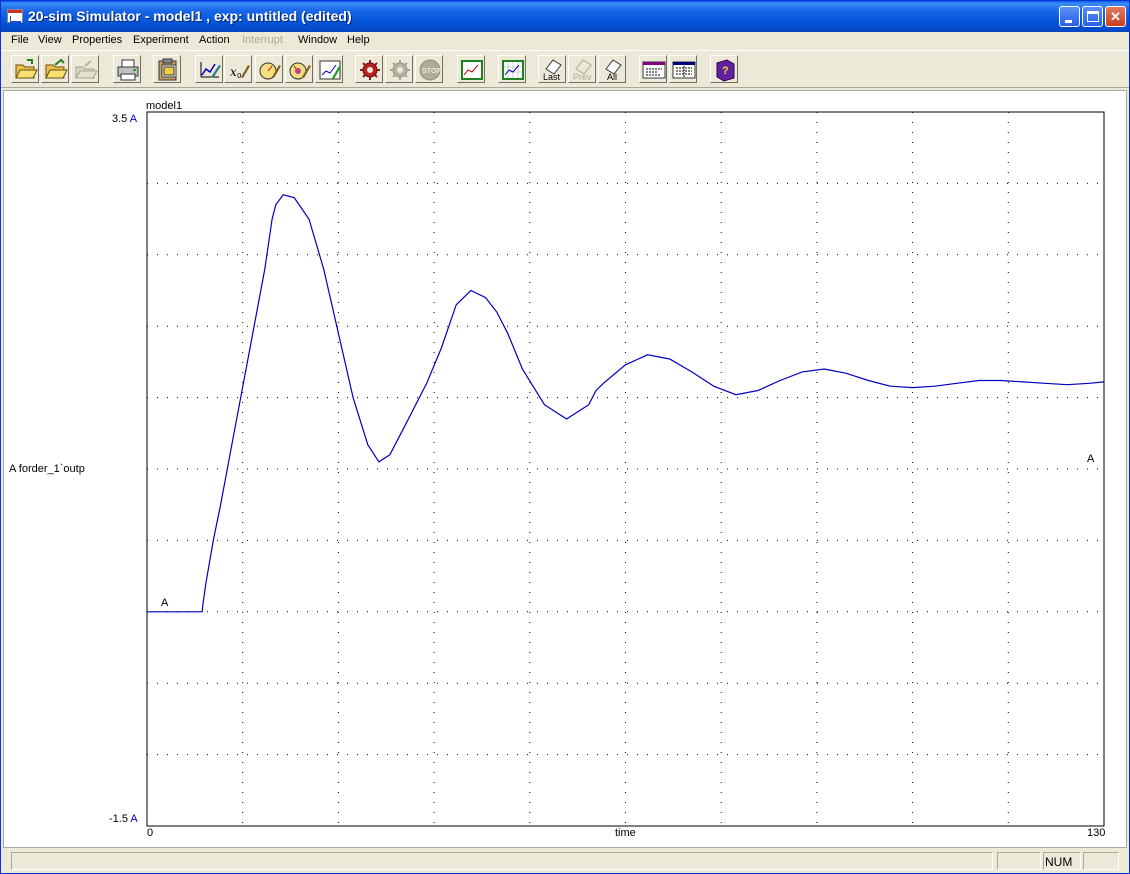  I want to click on curve-end-label: A, so click(1091, 459).